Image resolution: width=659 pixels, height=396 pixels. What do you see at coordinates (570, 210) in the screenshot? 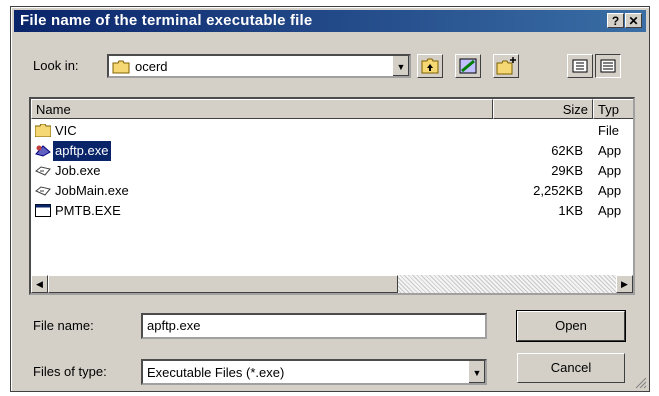
I see `file-size: 1KB` at bounding box center [570, 210].